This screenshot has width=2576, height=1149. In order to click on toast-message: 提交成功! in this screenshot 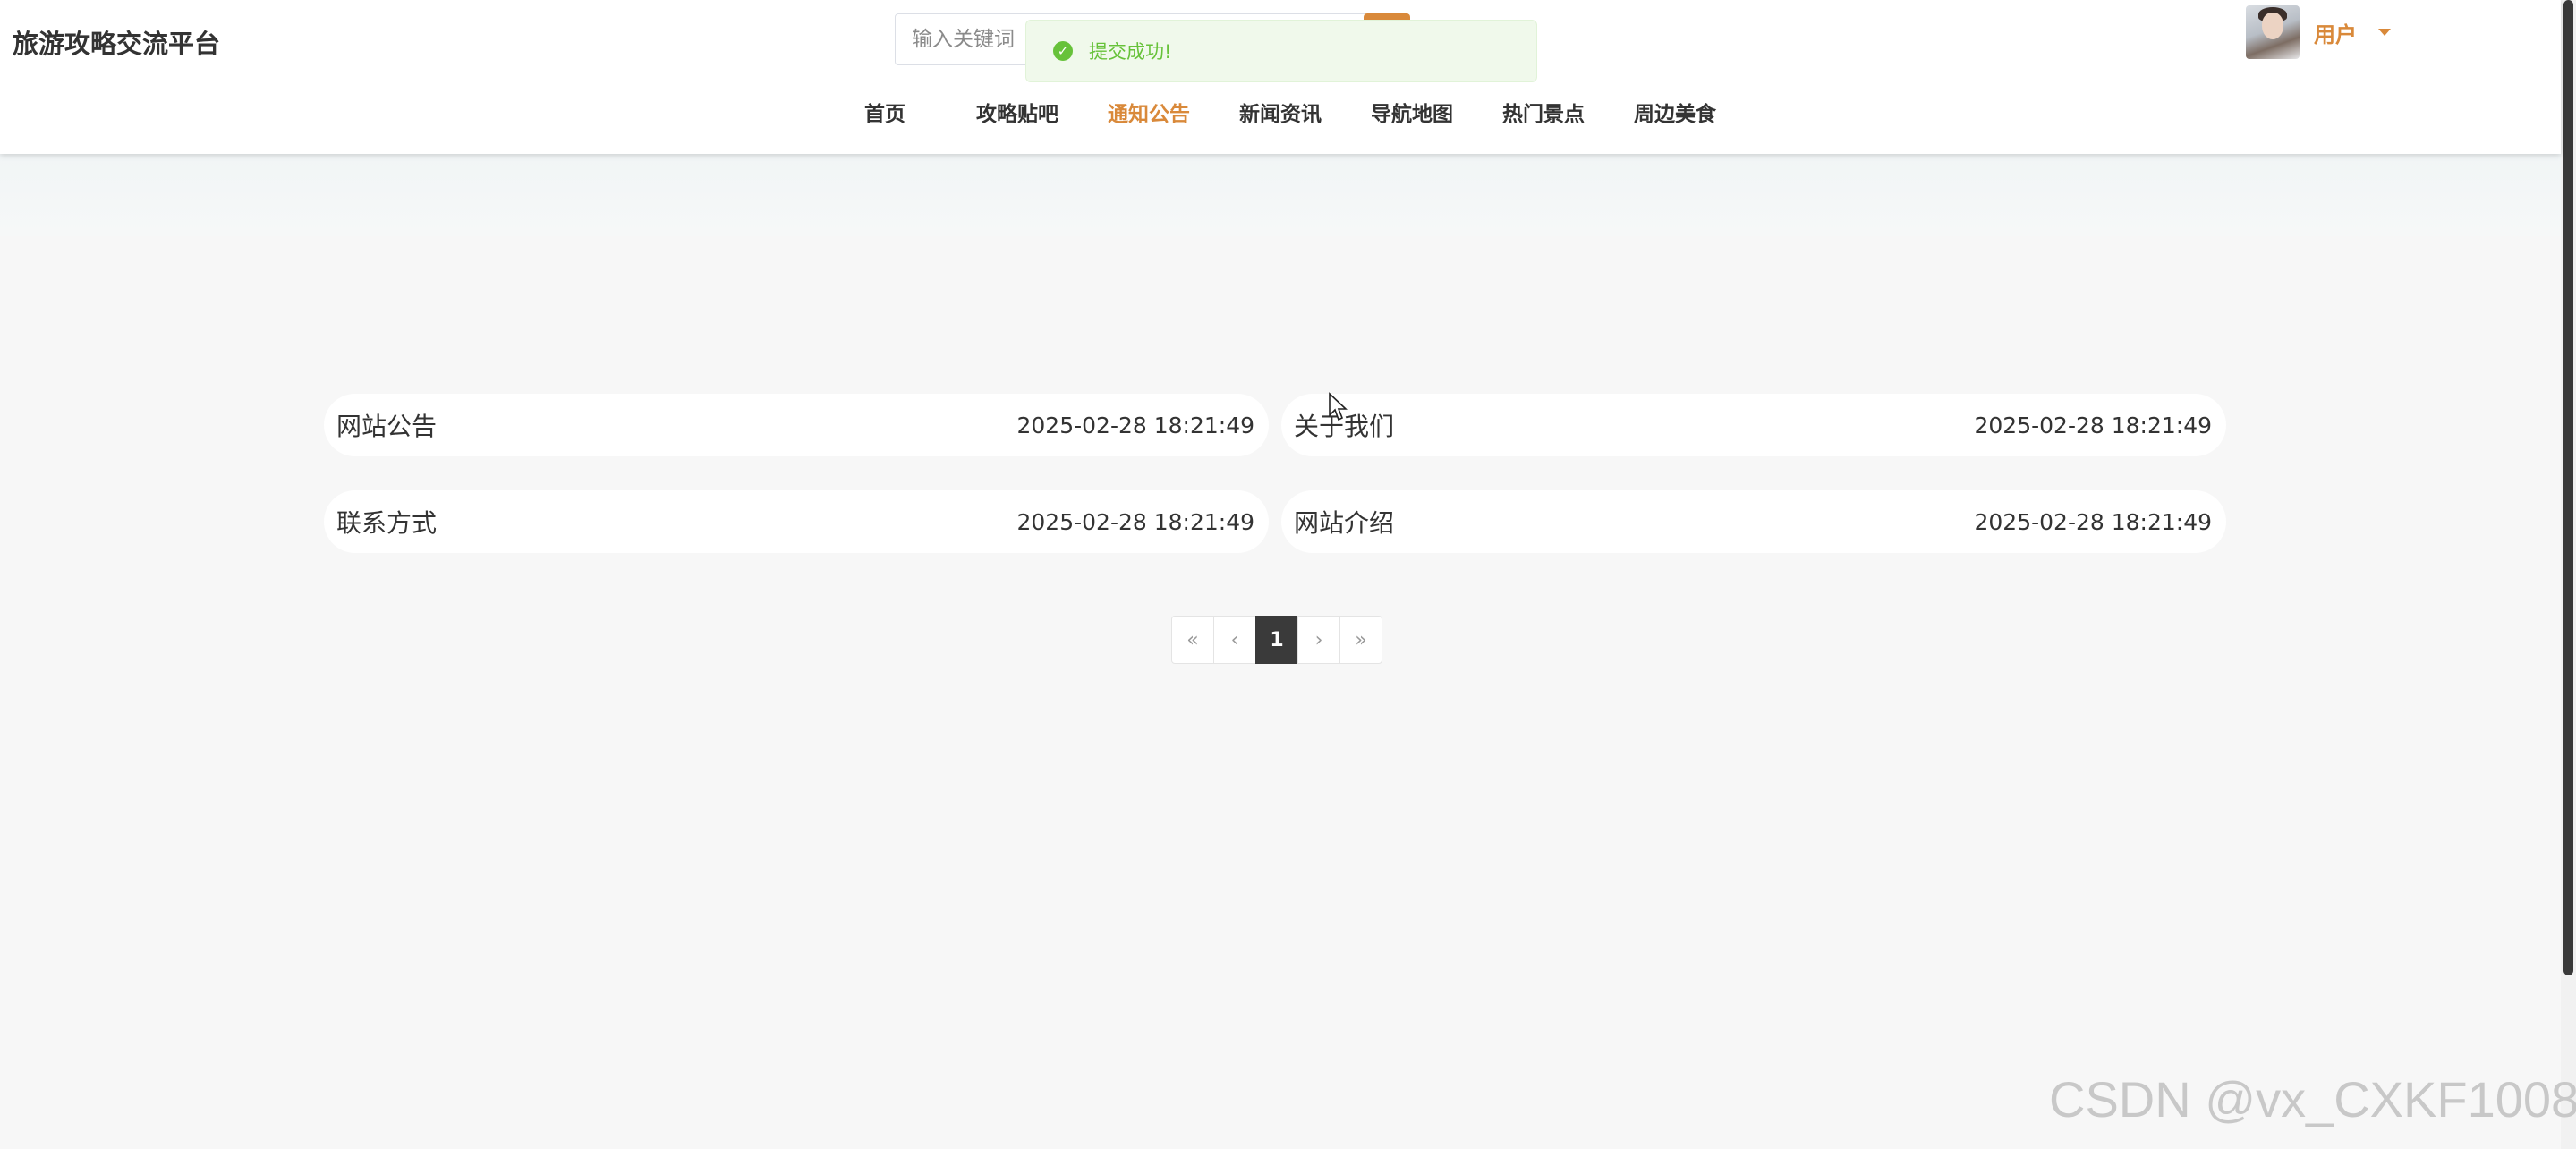, I will do `click(1130, 52)`.